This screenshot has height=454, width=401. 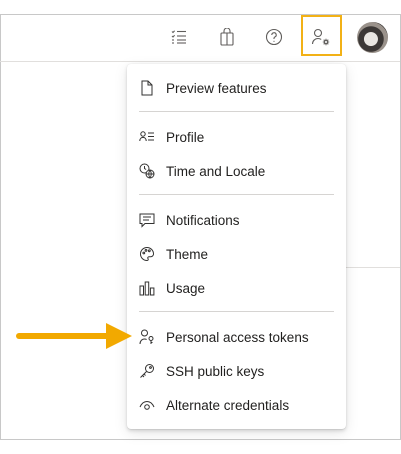 I want to click on person-key-icon, so click(x=147, y=337).